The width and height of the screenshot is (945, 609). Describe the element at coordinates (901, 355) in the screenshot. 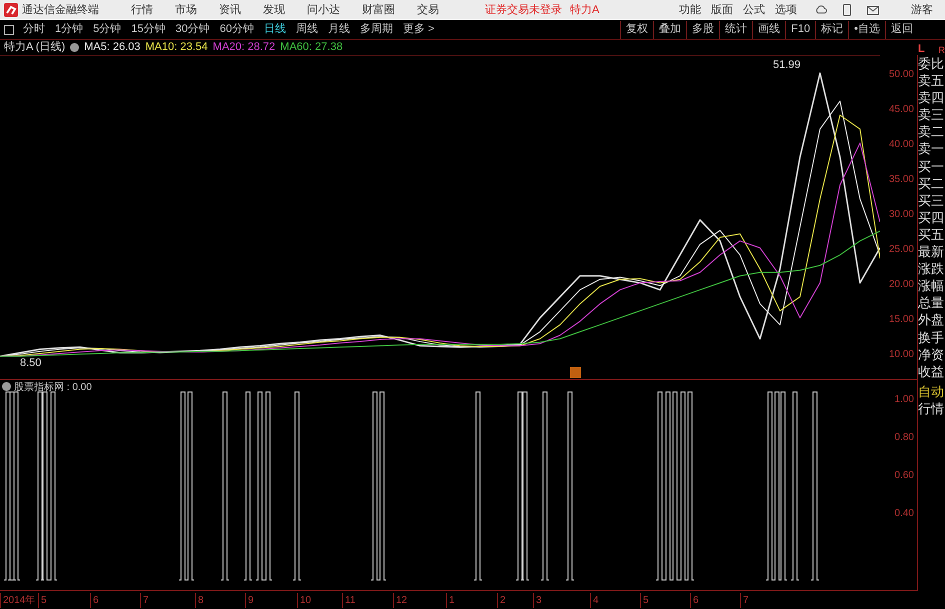

I see `price-tick: 10.00` at that location.